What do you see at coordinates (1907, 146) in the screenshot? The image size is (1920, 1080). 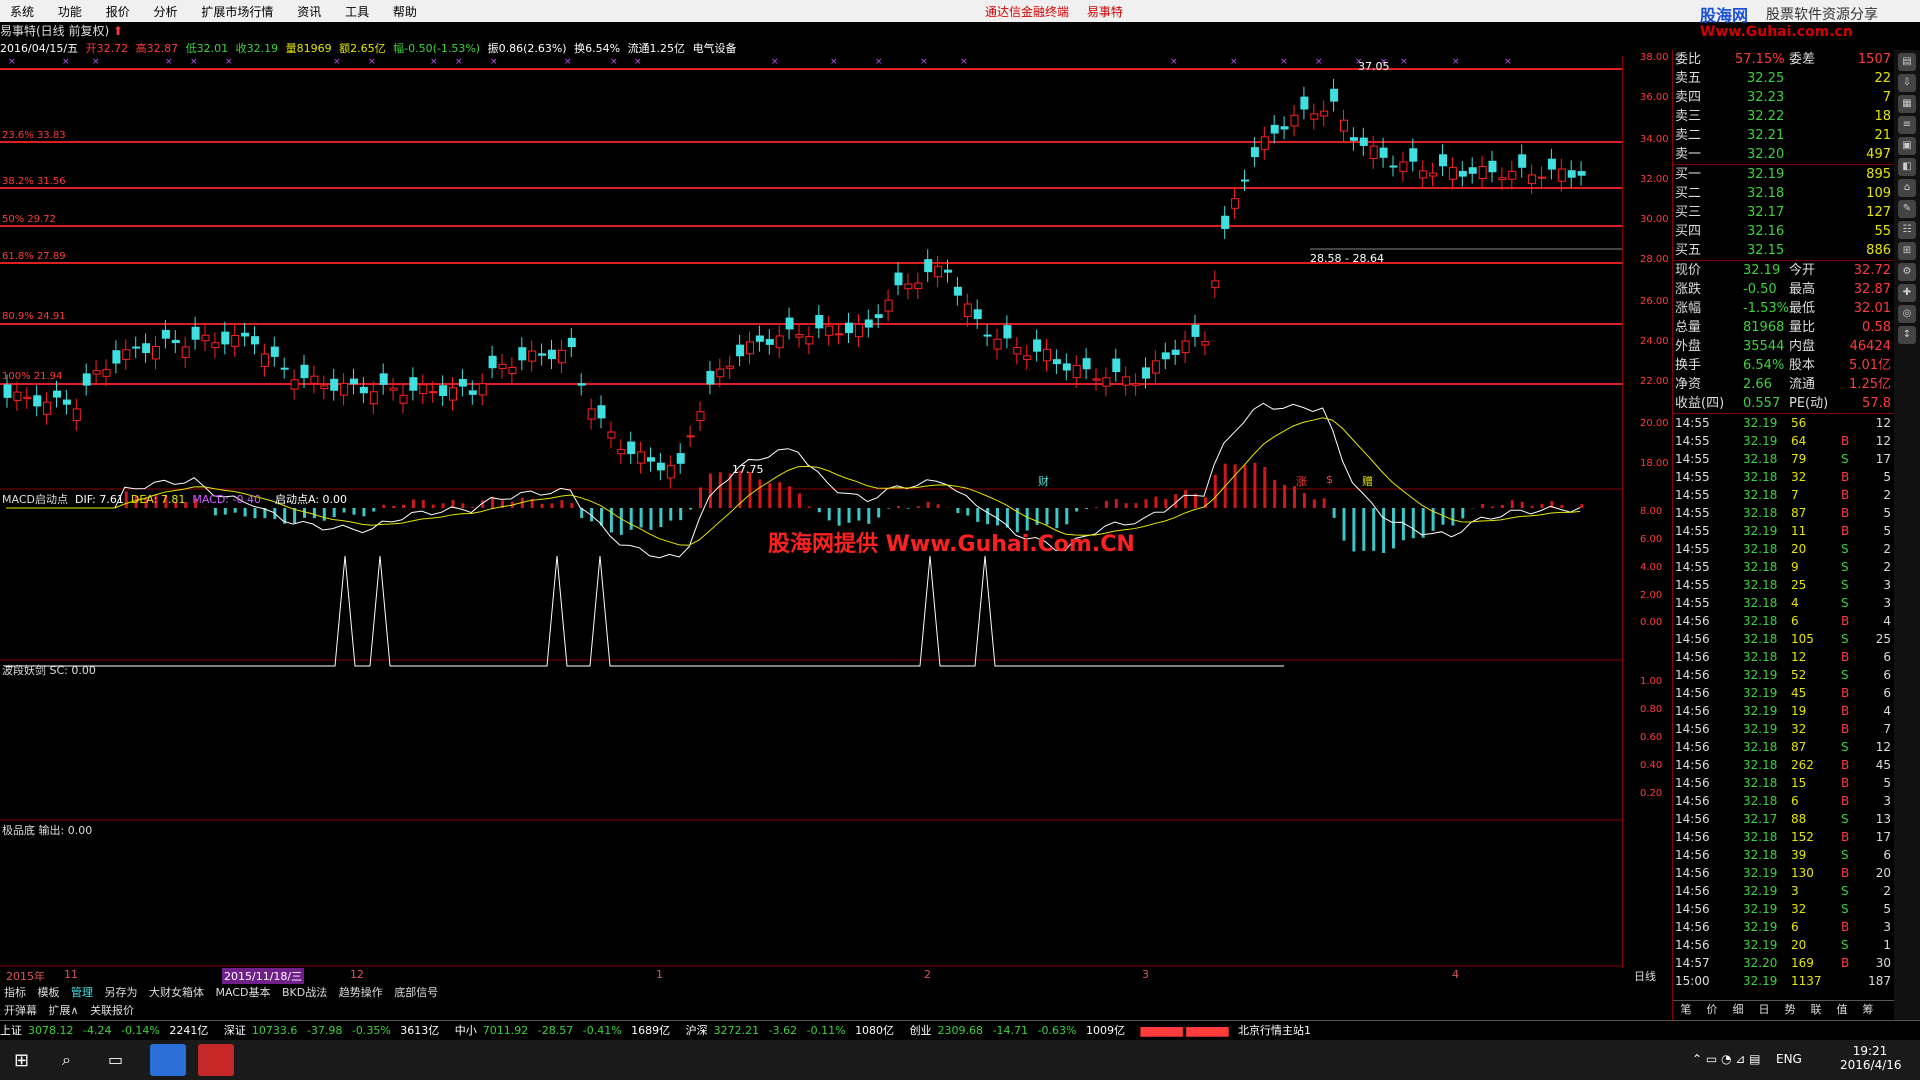 I see `toolbar-icon: ▣` at bounding box center [1907, 146].